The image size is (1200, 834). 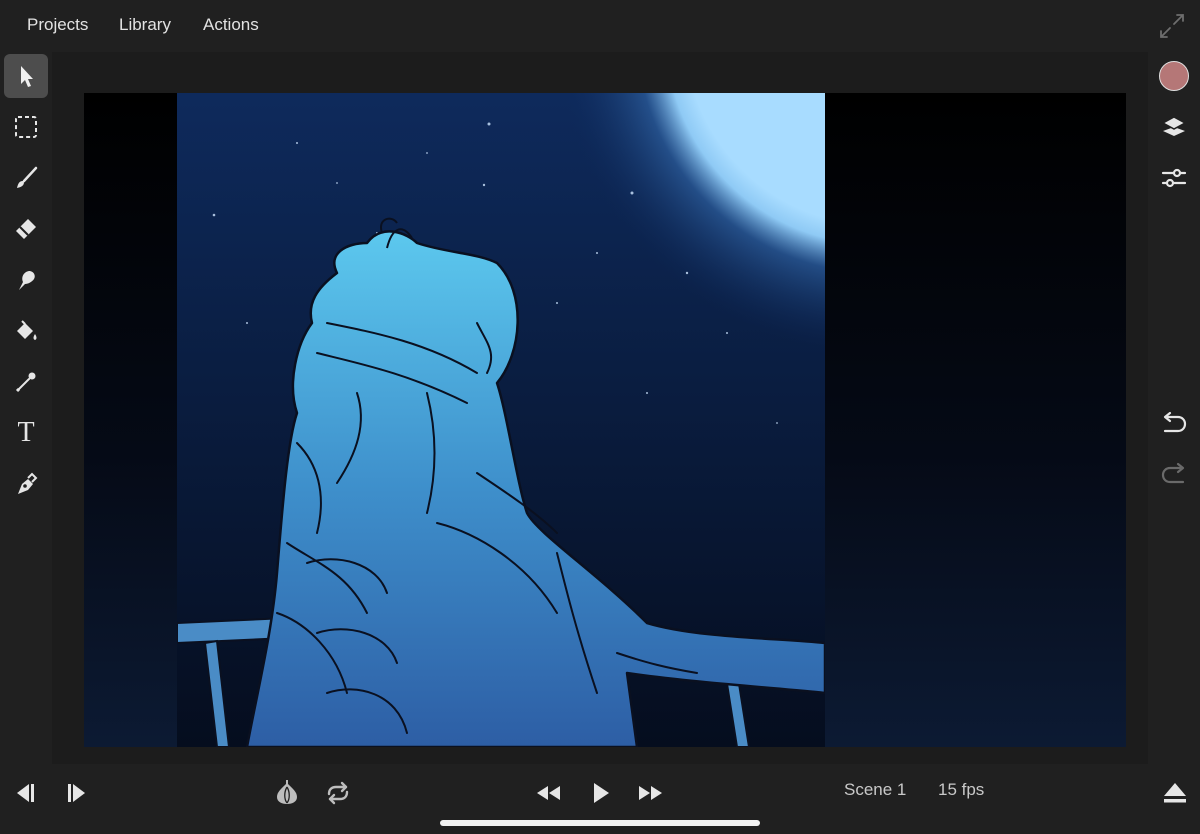 I want to click on smudge-finger-icon, so click(x=27, y=280).